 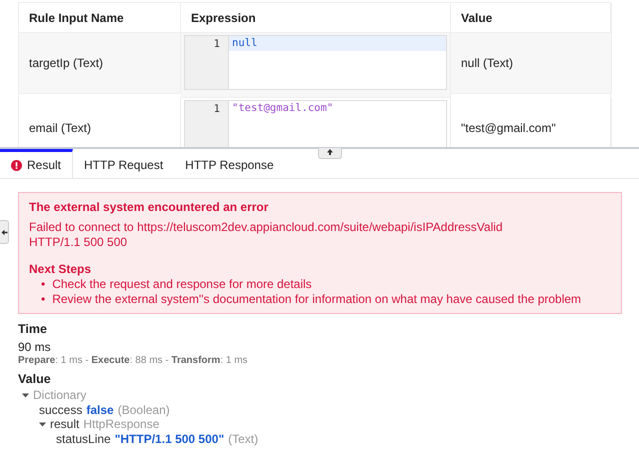 What do you see at coordinates (59, 395) in the screenshot?
I see `tree-node-label: Dictionary` at bounding box center [59, 395].